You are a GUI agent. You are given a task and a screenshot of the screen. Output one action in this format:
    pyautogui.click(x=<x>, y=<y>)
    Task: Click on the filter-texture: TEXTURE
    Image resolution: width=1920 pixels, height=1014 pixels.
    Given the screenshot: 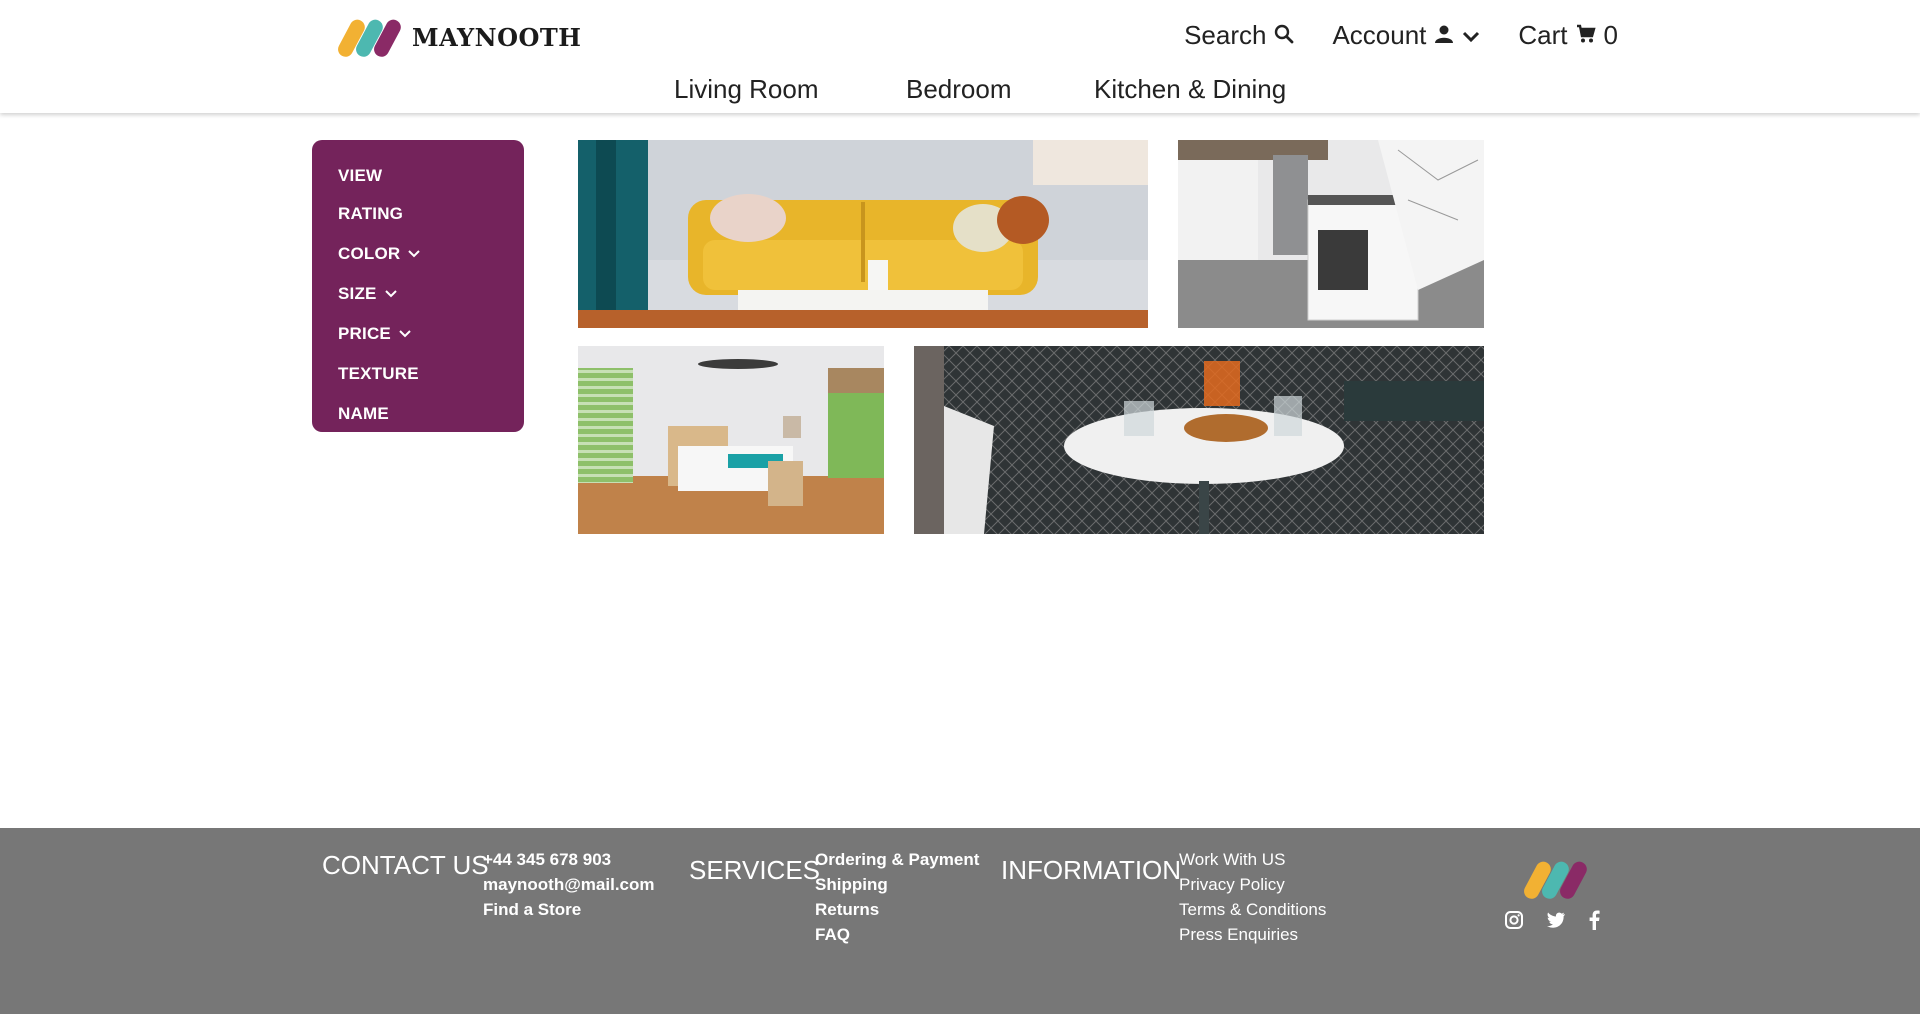 What is the action you would take?
    pyautogui.click(x=431, y=374)
    